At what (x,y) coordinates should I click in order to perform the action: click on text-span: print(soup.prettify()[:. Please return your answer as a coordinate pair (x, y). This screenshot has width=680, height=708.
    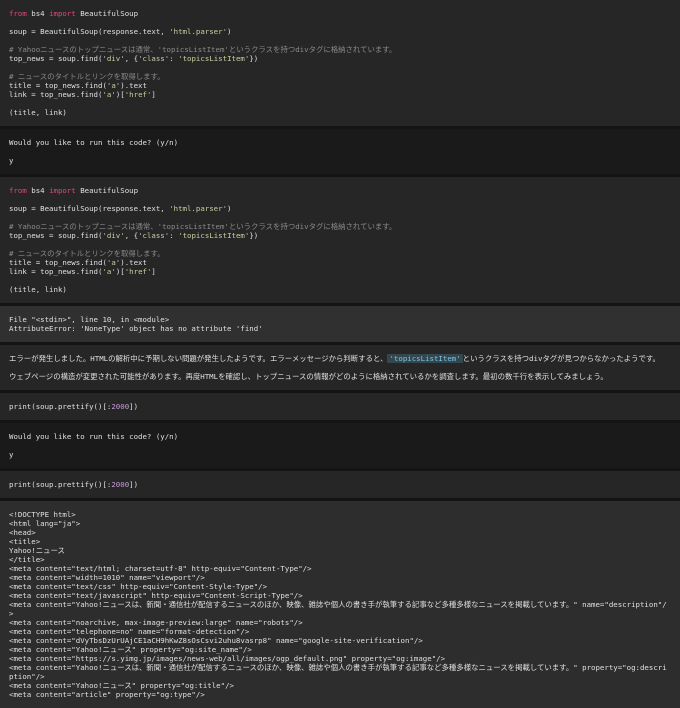
    Looking at the image, I should click on (60, 406).